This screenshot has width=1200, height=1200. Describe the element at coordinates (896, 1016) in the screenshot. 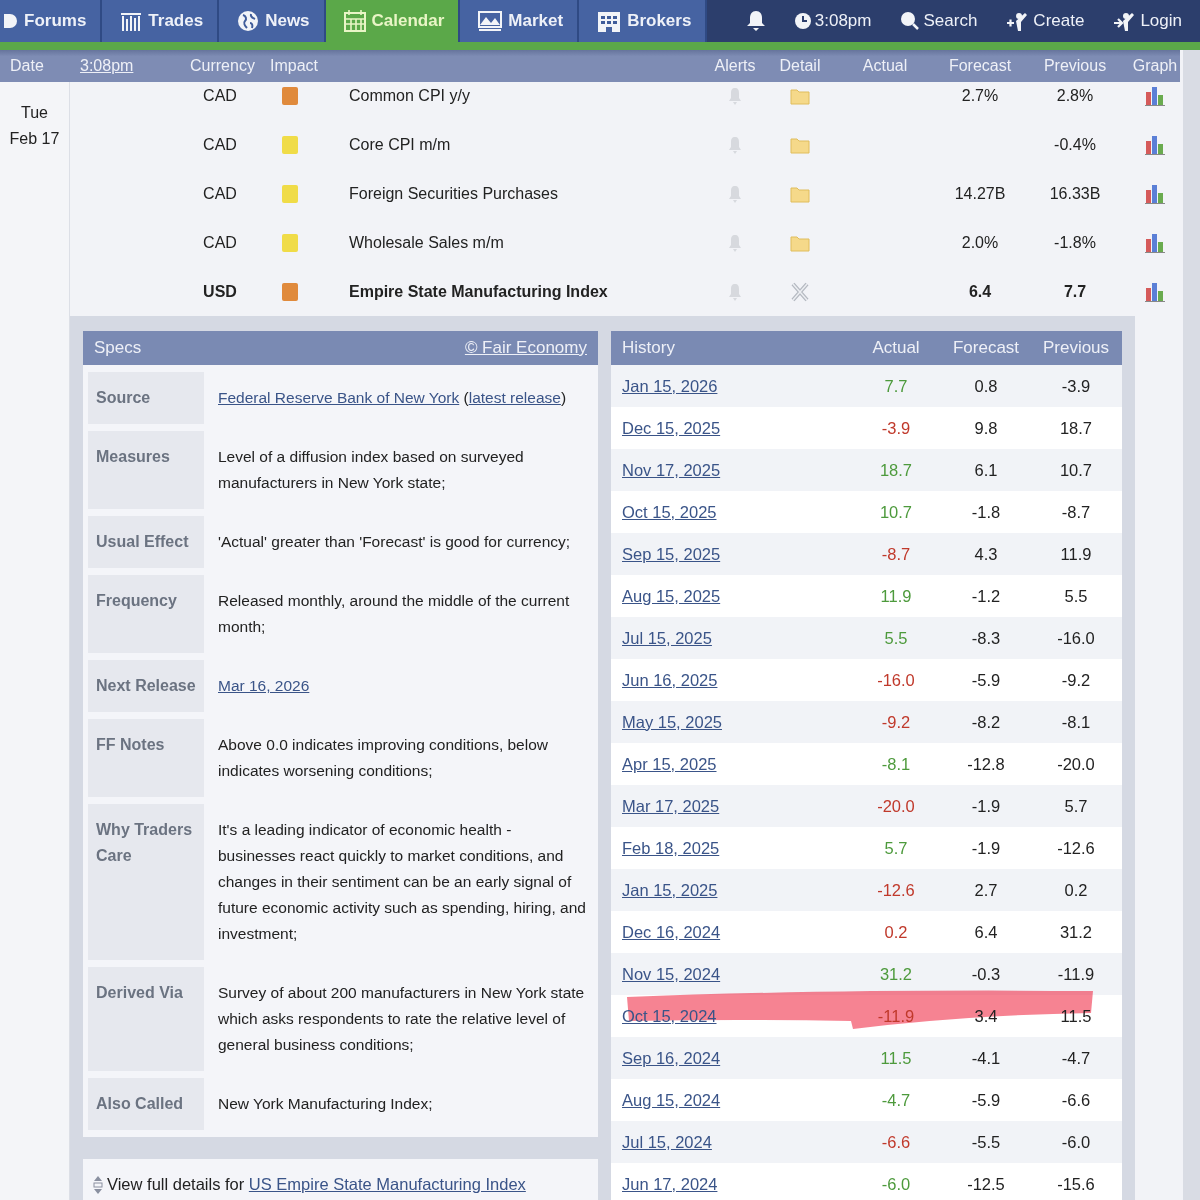

I see `actual-cell-text: -11.9` at that location.